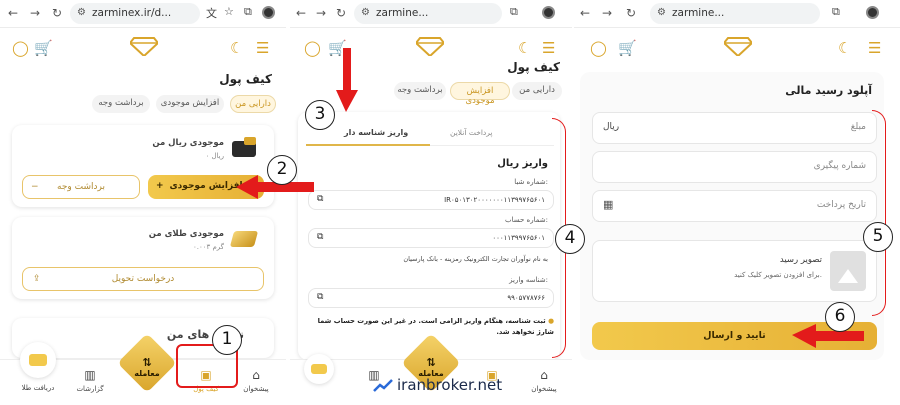 The width and height of the screenshot is (900, 405). I want to click on watermark-text: iranbroker.net, so click(450, 385).